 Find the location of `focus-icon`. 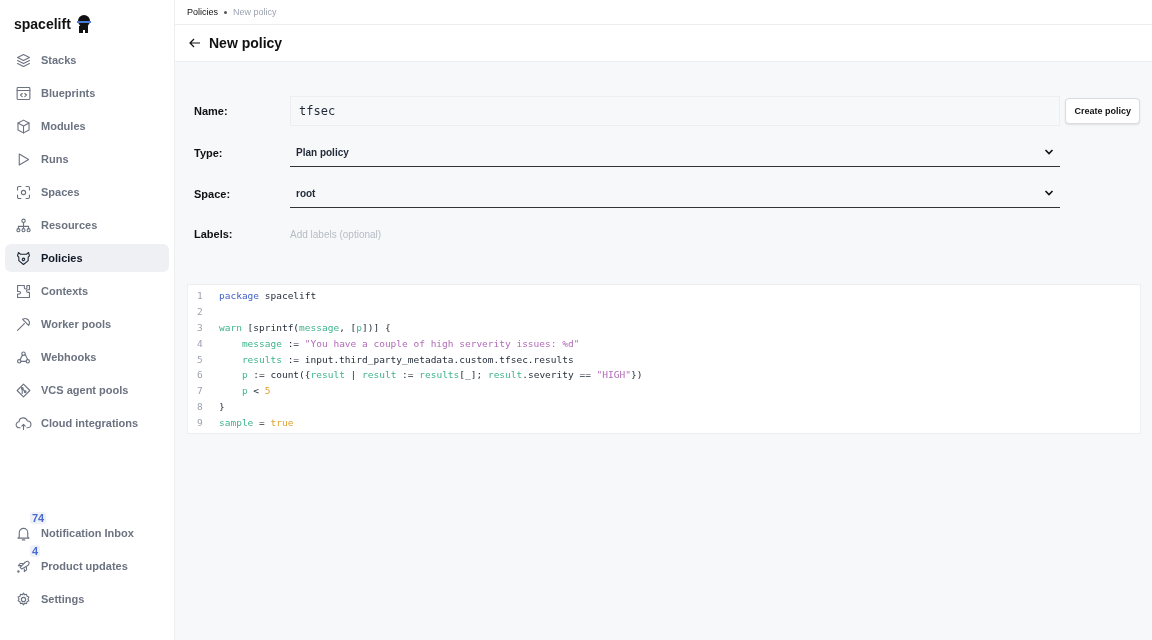

focus-icon is located at coordinates (23, 192).